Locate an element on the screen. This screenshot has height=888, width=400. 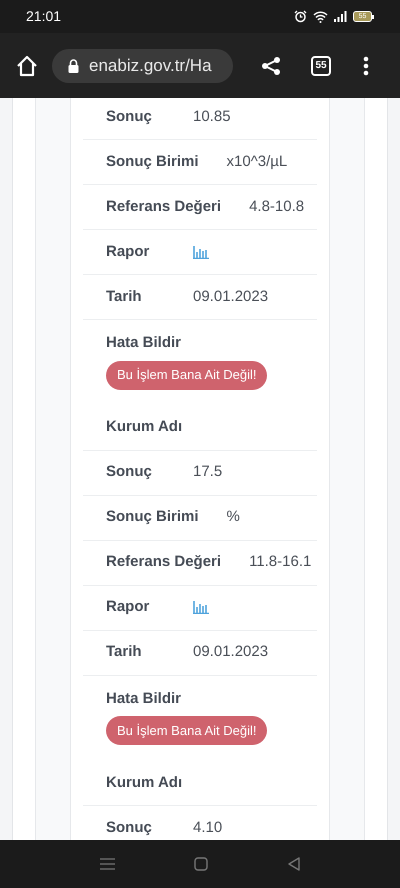
url-text: enabiz.gov.tr/Ha is located at coordinates (150, 65).